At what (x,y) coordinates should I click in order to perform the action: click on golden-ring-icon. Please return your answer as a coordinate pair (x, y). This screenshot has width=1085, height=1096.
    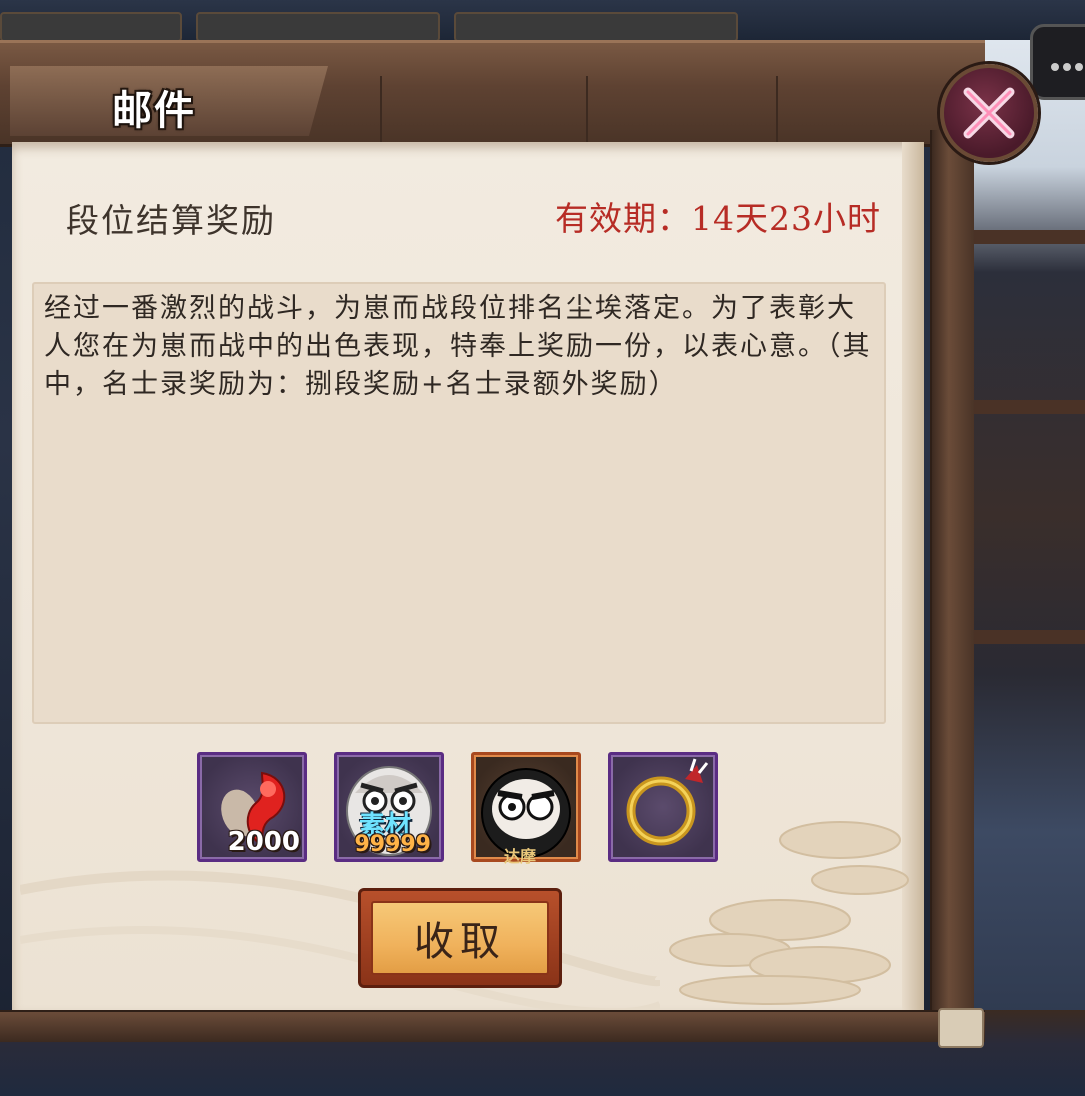
    Looking at the image, I should click on (667, 802).